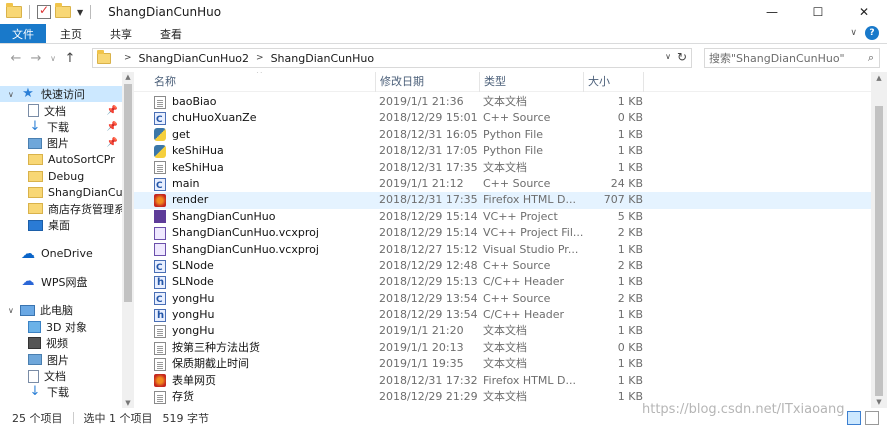 This screenshot has width=887, height=428. I want to click on document-icon, so click(33, 111).